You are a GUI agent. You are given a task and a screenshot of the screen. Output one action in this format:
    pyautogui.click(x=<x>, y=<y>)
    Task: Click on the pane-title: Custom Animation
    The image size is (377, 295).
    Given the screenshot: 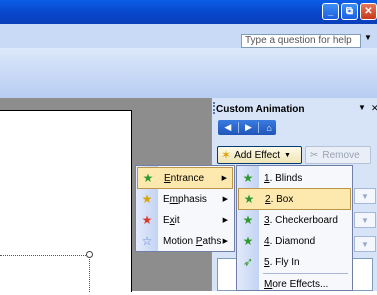 What is the action you would take?
    pyautogui.click(x=260, y=109)
    